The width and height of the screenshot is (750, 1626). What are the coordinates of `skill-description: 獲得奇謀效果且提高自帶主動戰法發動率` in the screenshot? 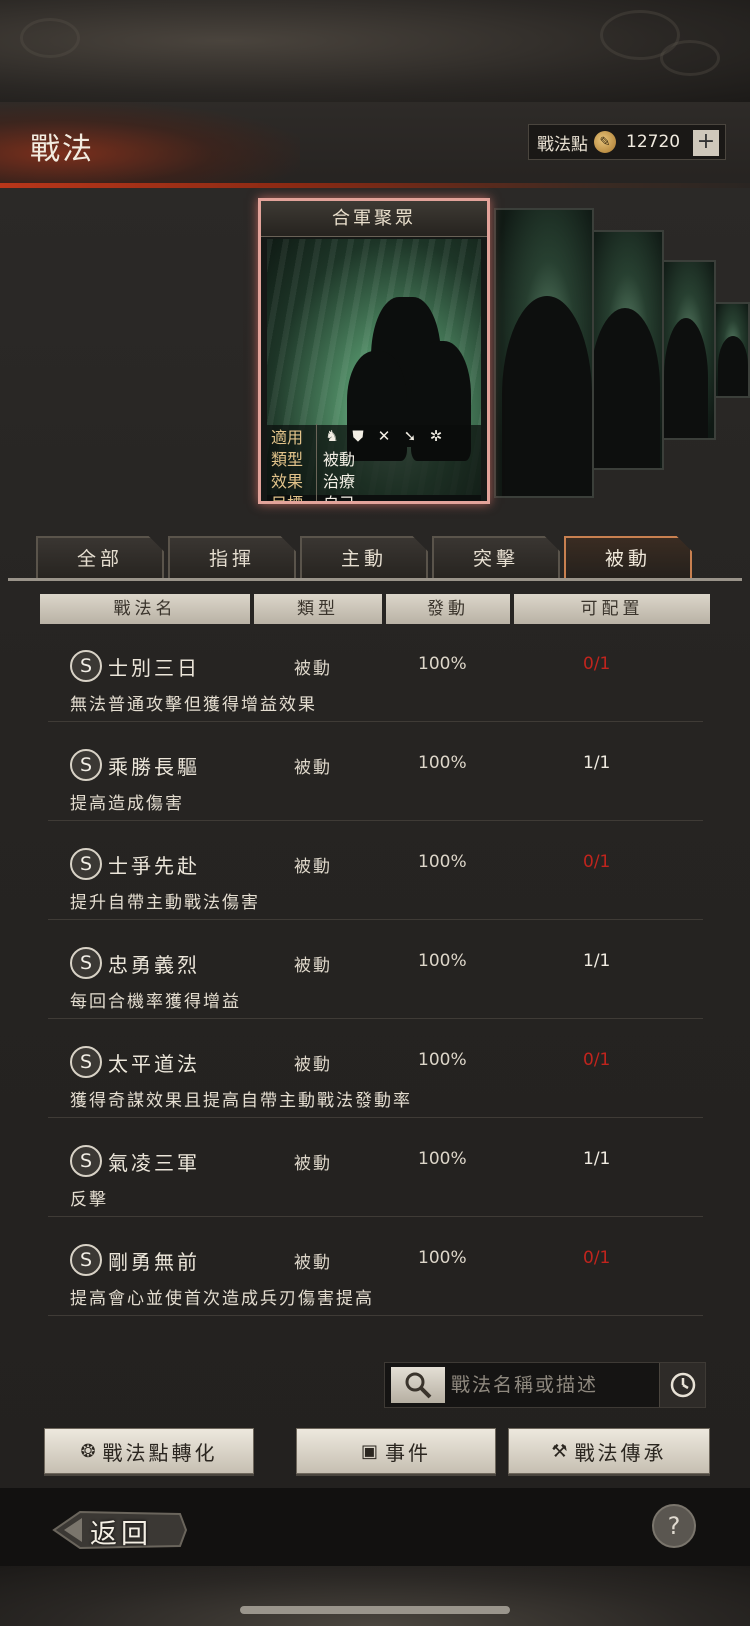 It's located at (241, 1101).